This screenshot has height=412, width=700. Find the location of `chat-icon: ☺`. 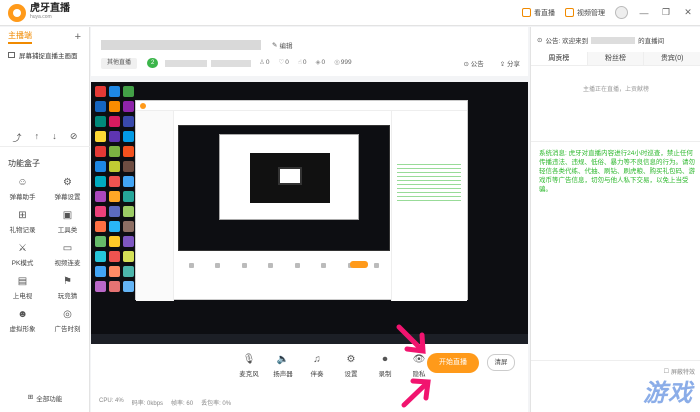

chat-icon: ☺ is located at coordinates (22, 182).